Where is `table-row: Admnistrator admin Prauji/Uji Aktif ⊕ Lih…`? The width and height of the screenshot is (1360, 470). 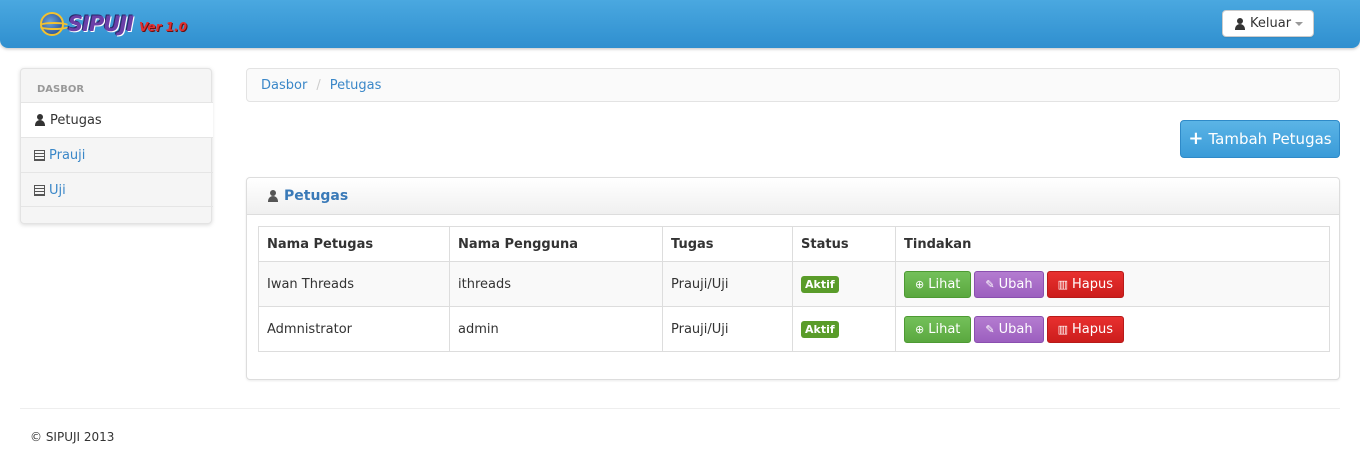 table-row: Admnistrator admin Prauji/Uji Aktif ⊕ Lih… is located at coordinates (794, 329).